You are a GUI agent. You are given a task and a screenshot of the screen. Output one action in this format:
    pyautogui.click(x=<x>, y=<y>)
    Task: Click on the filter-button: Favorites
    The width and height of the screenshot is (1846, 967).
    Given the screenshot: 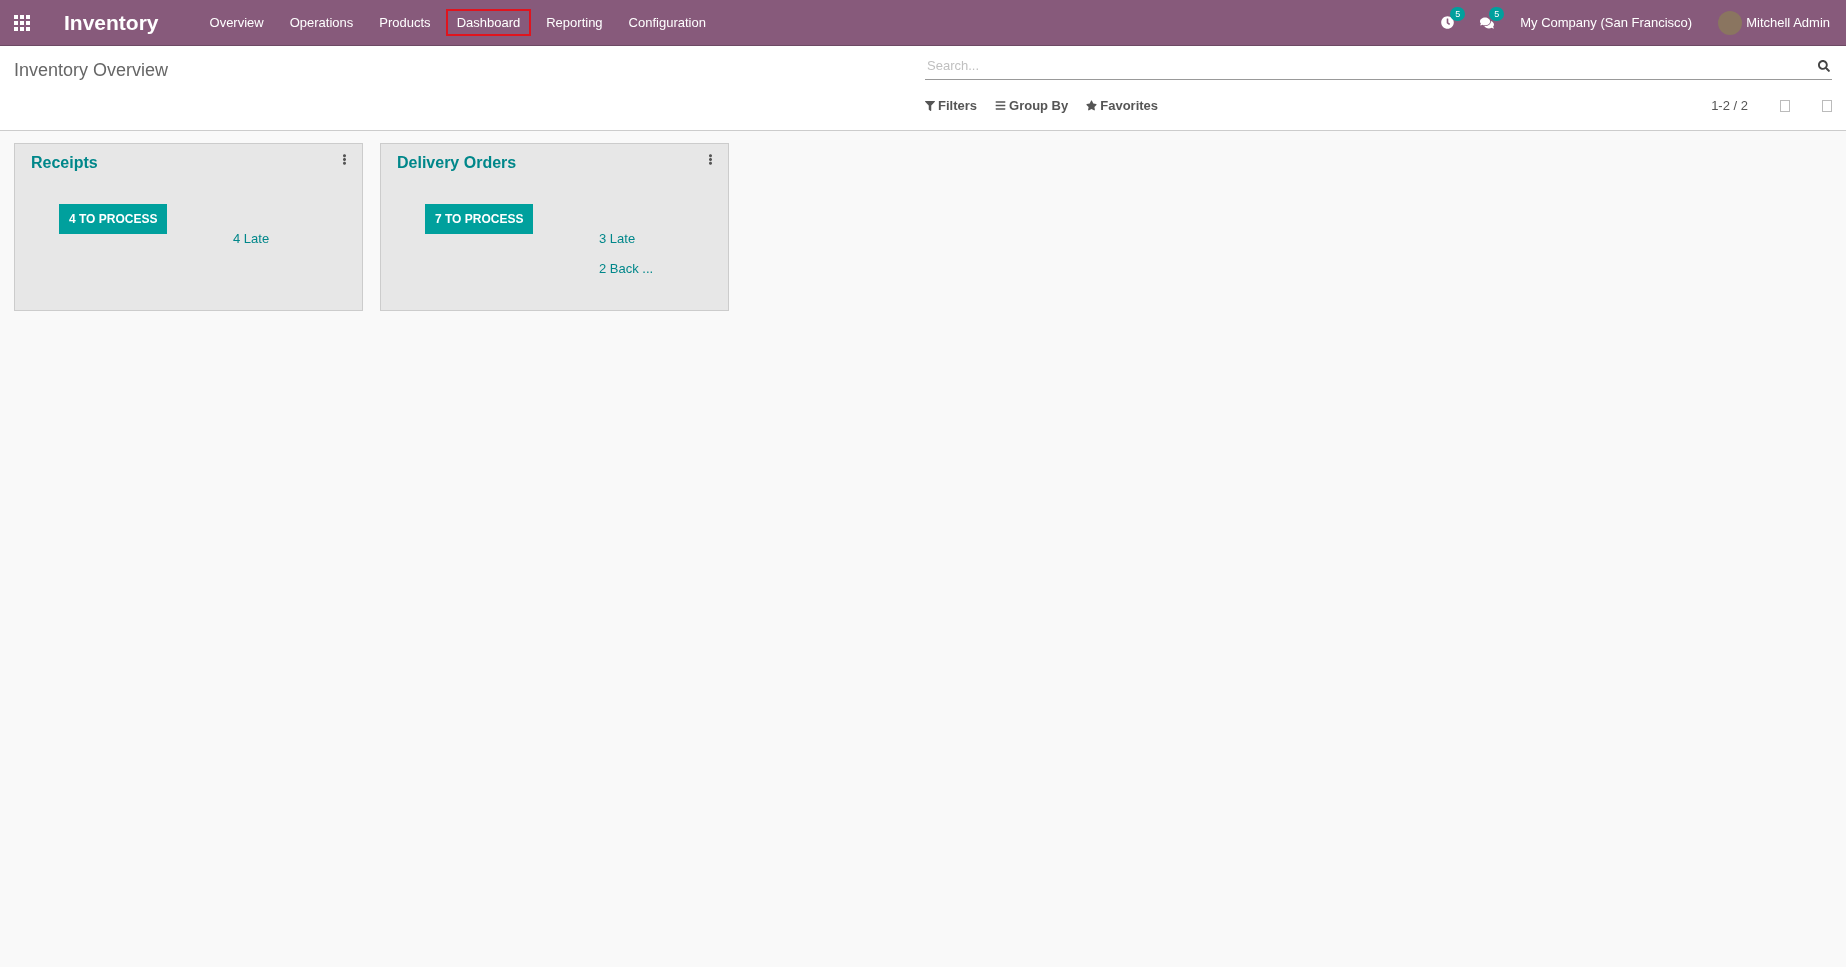 What is the action you would take?
    pyautogui.click(x=1122, y=105)
    